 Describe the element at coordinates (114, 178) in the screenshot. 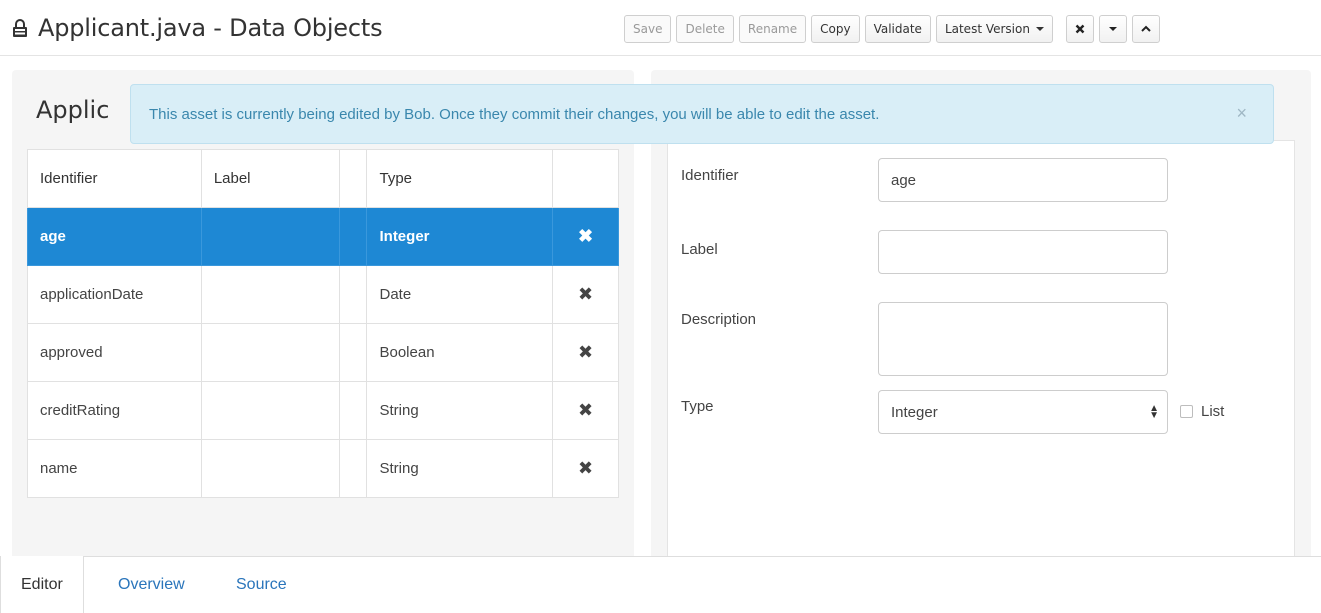

I see `column-header-identifier: Identifier` at that location.